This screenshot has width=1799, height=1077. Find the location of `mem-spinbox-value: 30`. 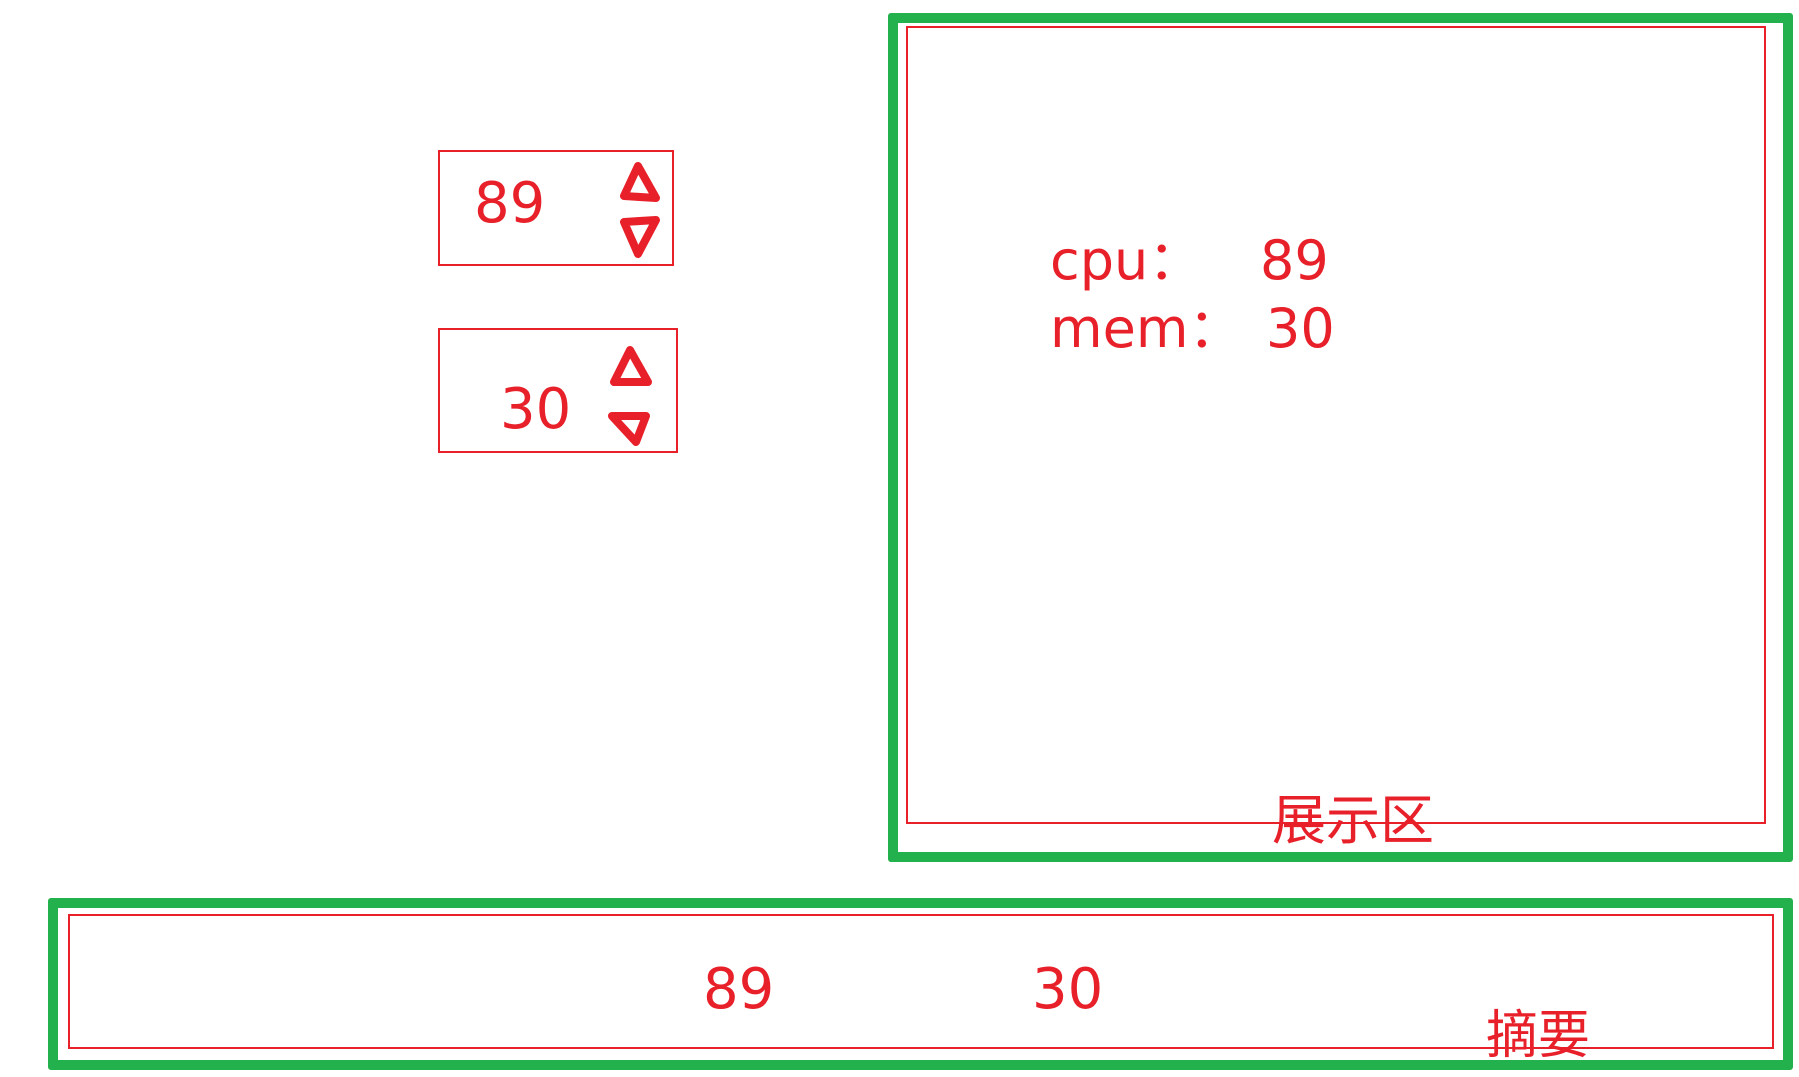

mem-spinbox-value: 30 is located at coordinates (535, 410).